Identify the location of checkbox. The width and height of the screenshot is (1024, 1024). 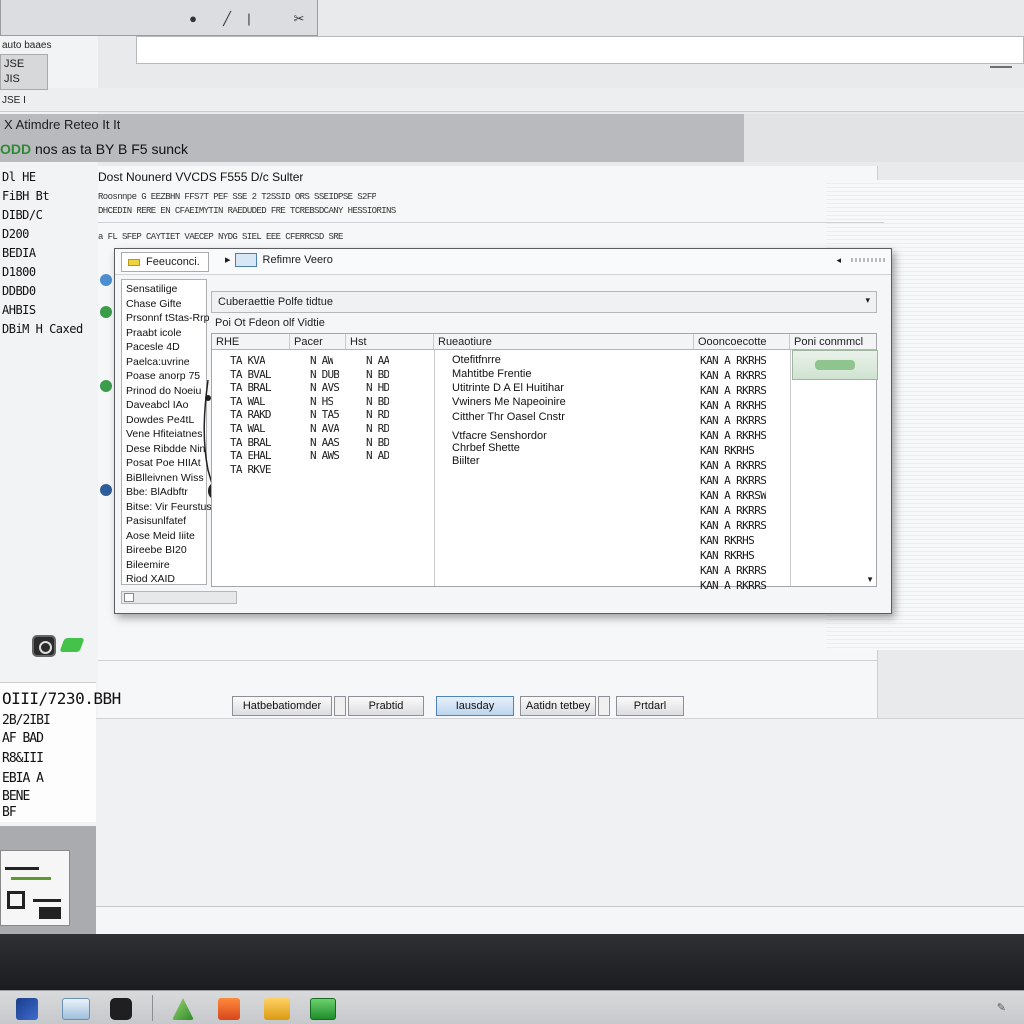
(129, 597).